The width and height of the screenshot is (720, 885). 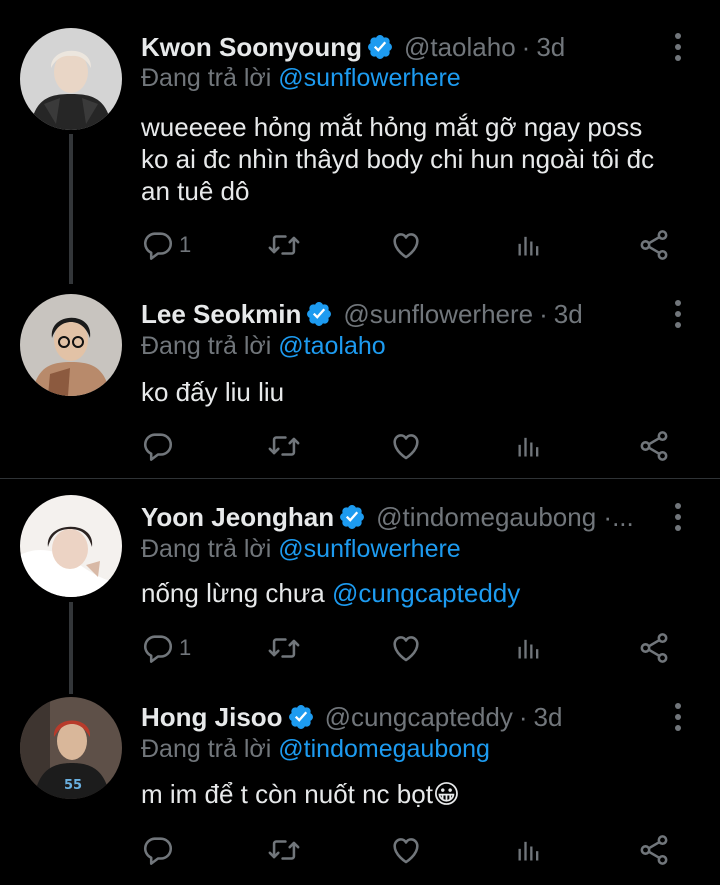 I want to click on tweet-text-line: wueeeee hỏng mắt hỏng mắt gỡ ngay poss, so click(x=392, y=127).